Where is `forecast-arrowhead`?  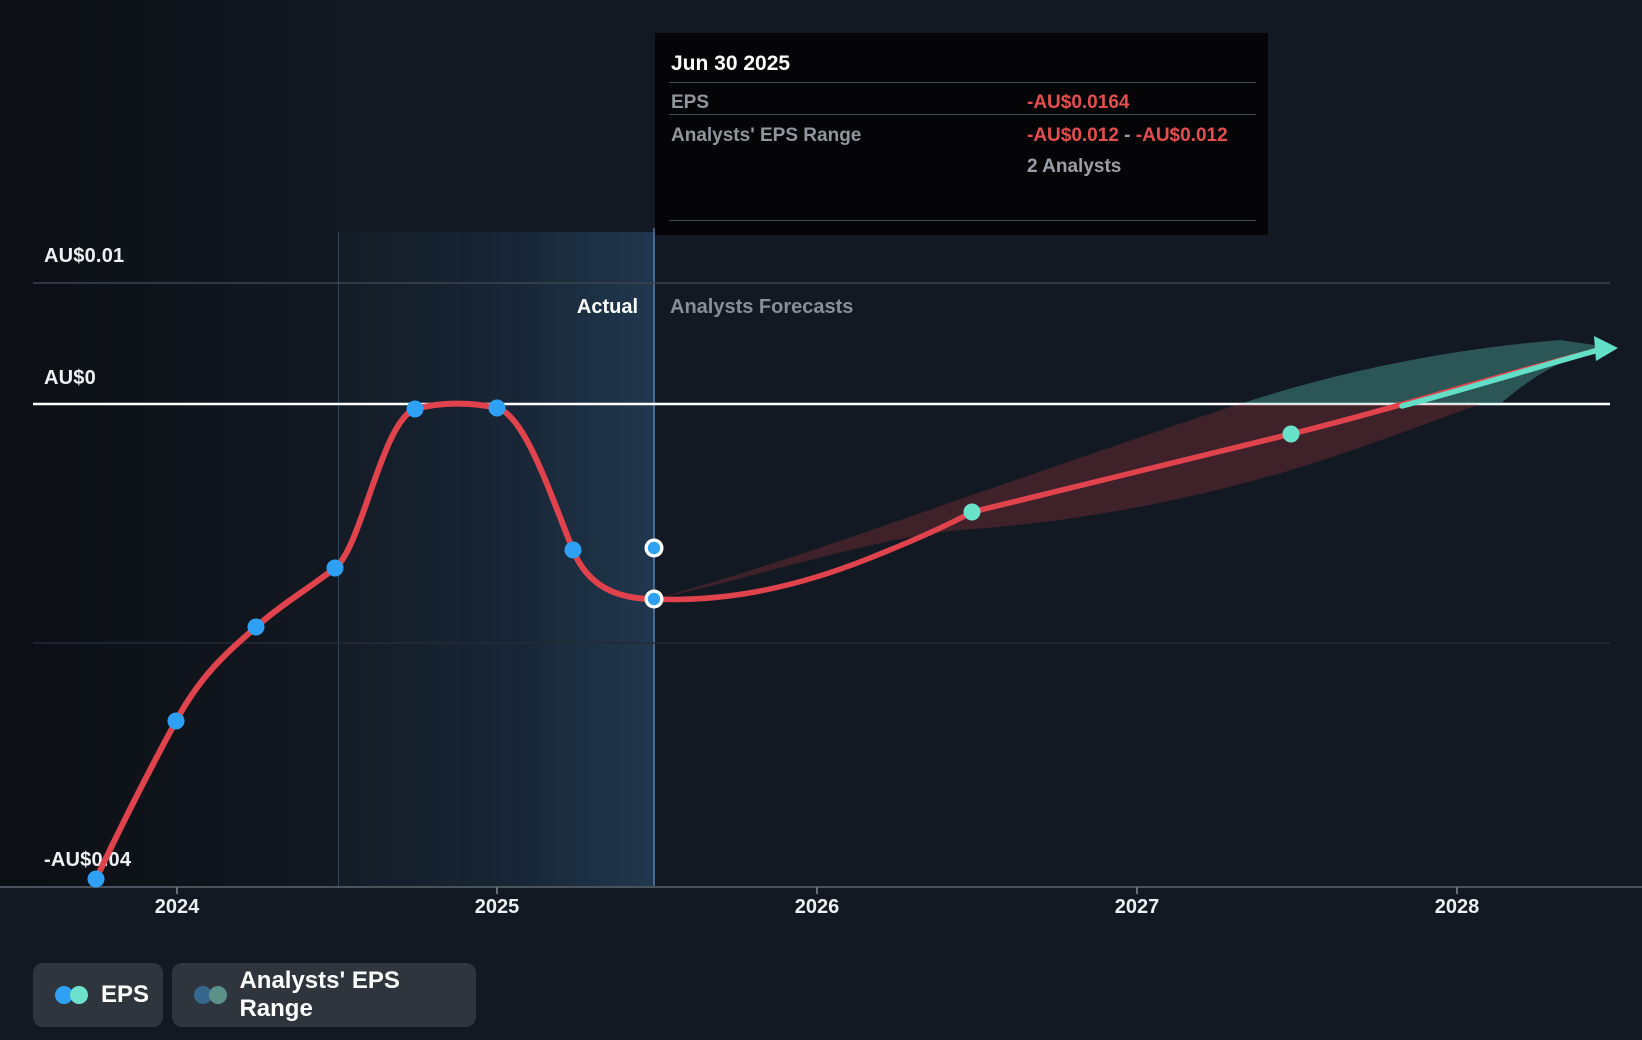 forecast-arrowhead is located at coordinates (1606, 348).